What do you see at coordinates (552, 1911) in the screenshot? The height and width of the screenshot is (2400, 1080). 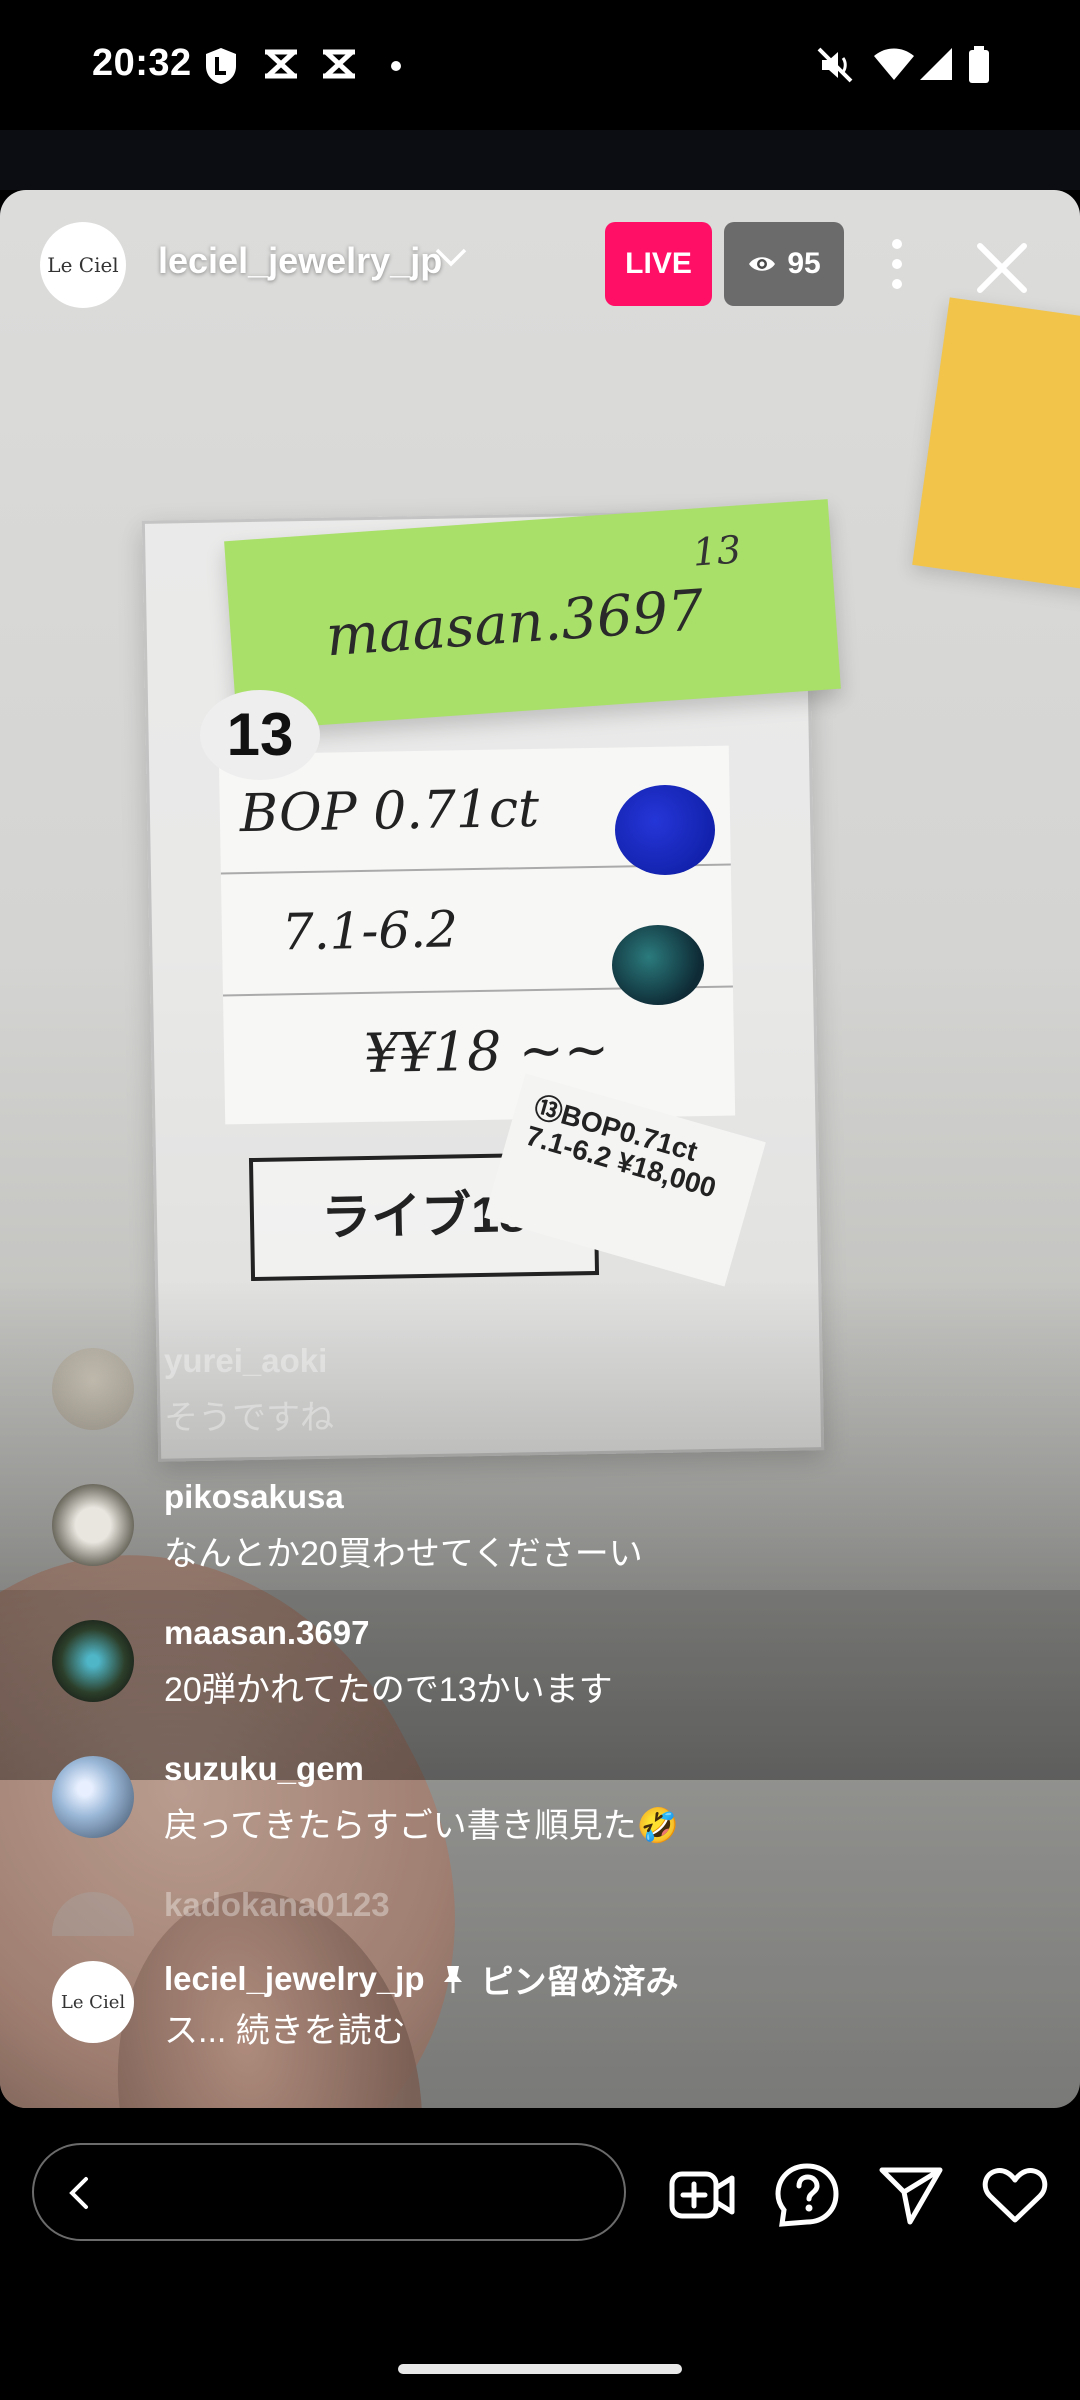 I see `comment-item: kadokana0123` at bounding box center [552, 1911].